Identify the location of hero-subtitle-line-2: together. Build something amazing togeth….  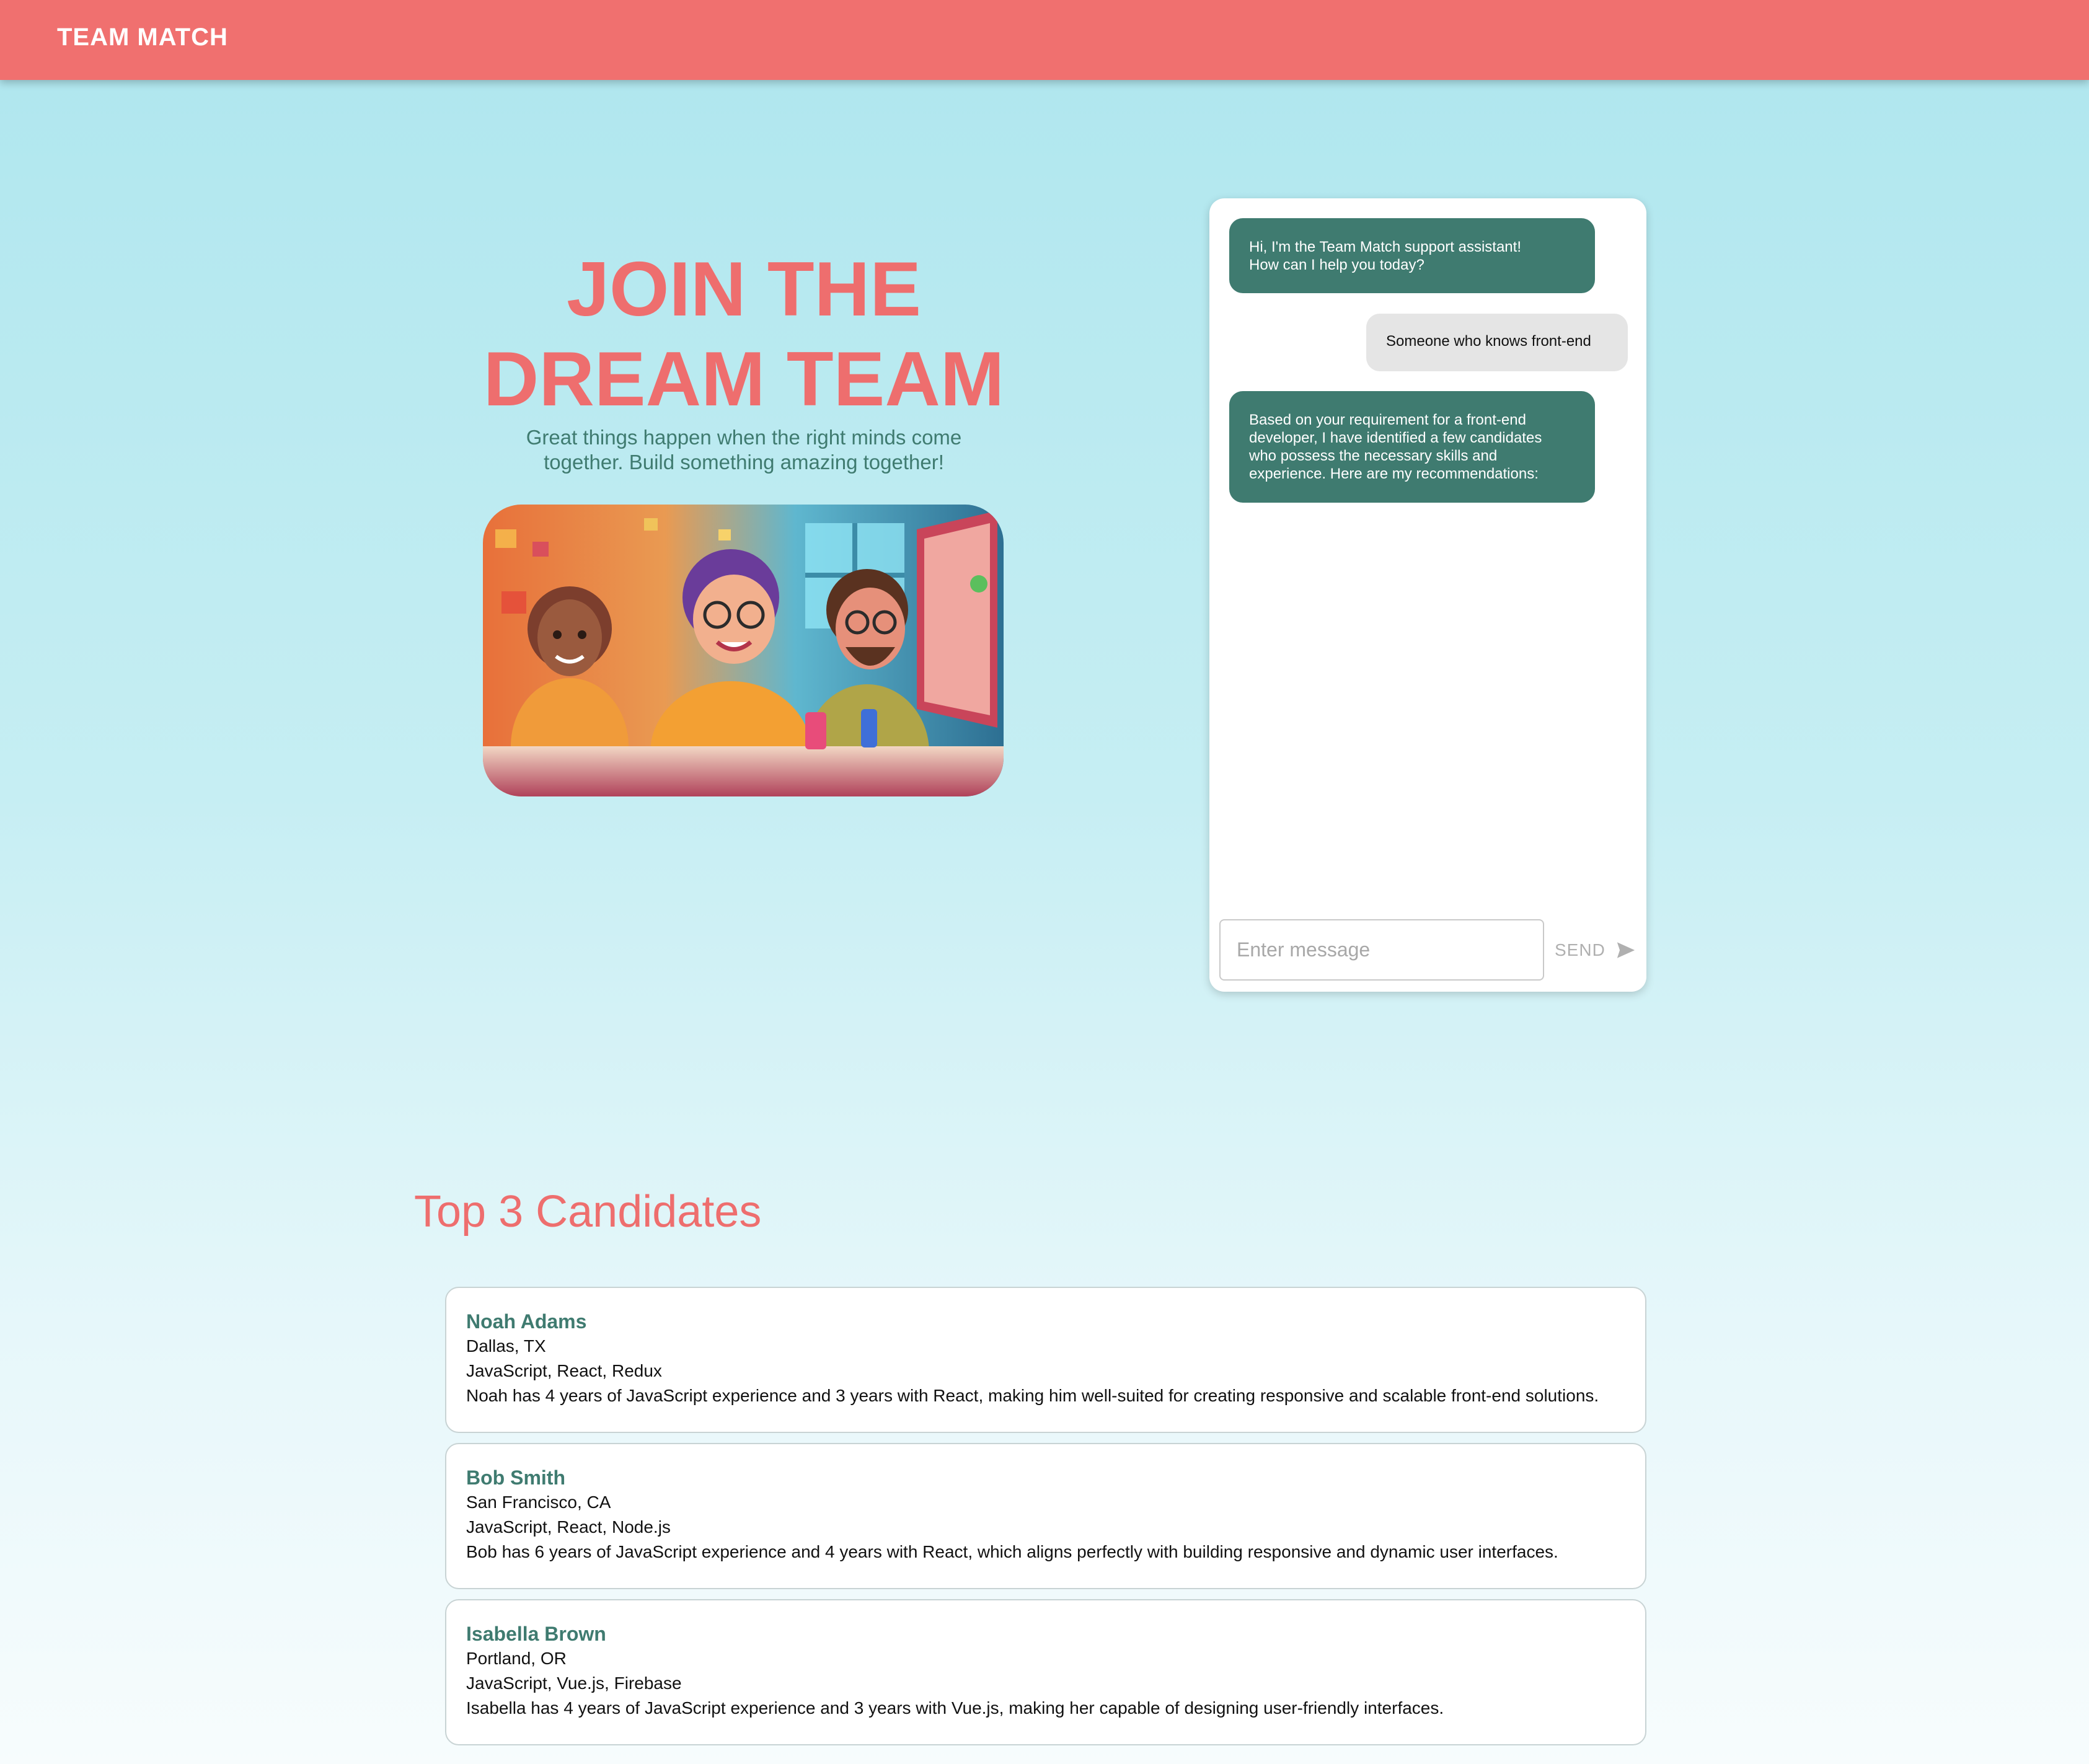
(744, 462).